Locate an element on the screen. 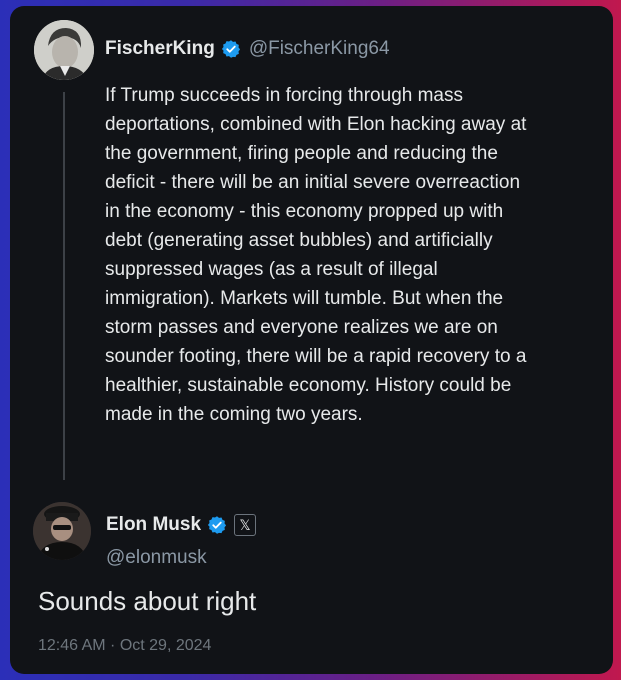 This screenshot has width=621, height=680. quoted-author-handle: @FischerKing64 is located at coordinates (319, 49).